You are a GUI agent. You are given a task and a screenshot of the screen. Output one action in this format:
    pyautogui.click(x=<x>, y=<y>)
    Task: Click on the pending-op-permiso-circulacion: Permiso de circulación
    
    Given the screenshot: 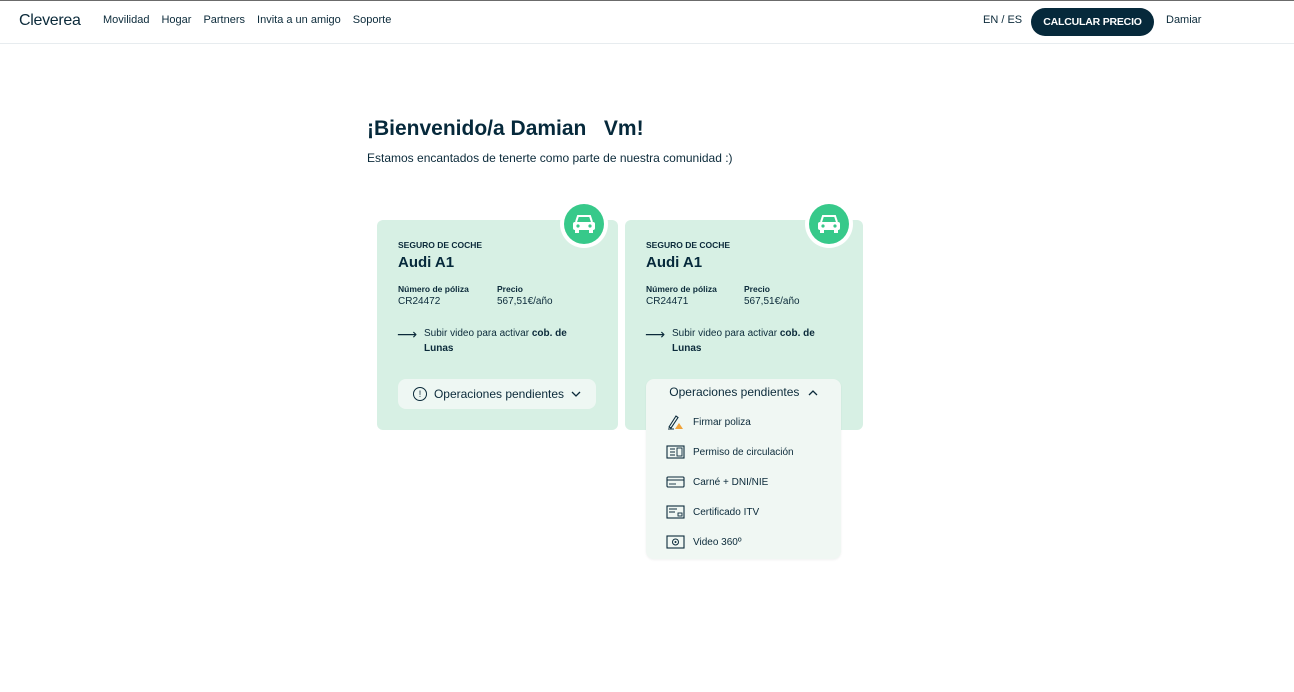 What is the action you would take?
    pyautogui.click(x=730, y=452)
    